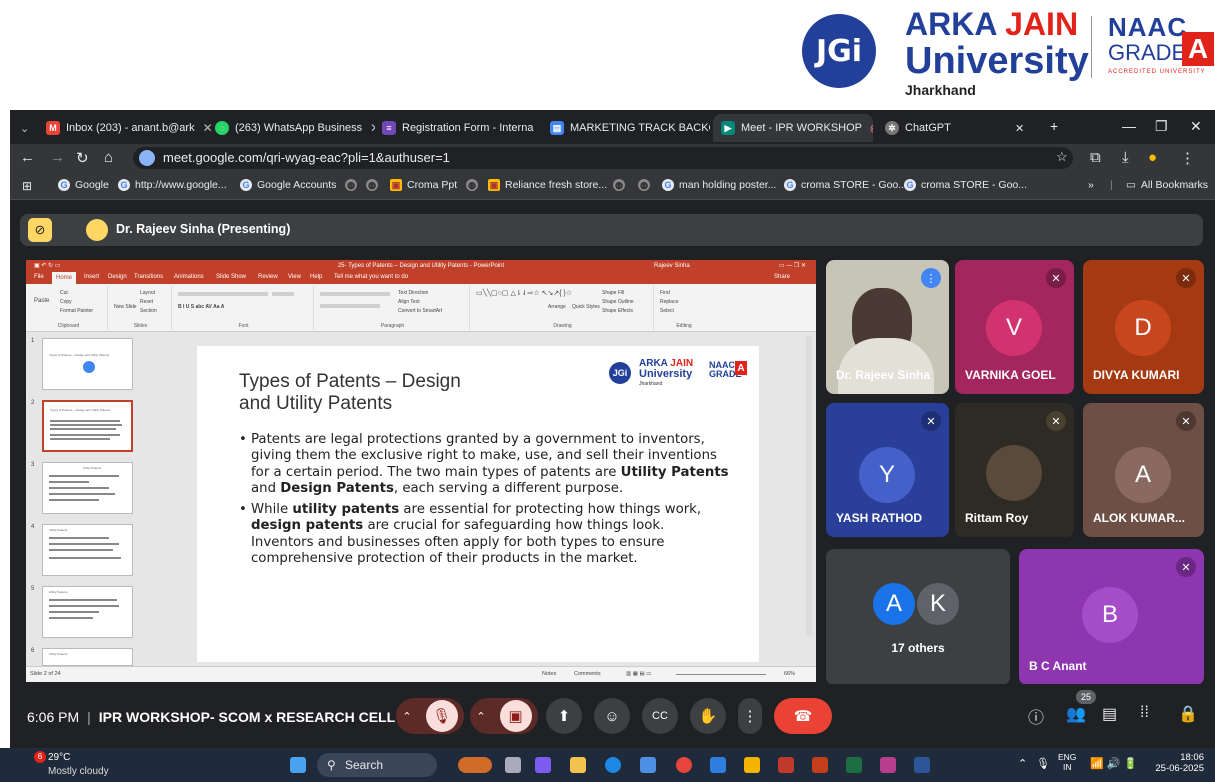 The width and height of the screenshot is (1215, 782). Describe the element at coordinates (543, 765) in the screenshot. I see `copilot-icon` at that location.